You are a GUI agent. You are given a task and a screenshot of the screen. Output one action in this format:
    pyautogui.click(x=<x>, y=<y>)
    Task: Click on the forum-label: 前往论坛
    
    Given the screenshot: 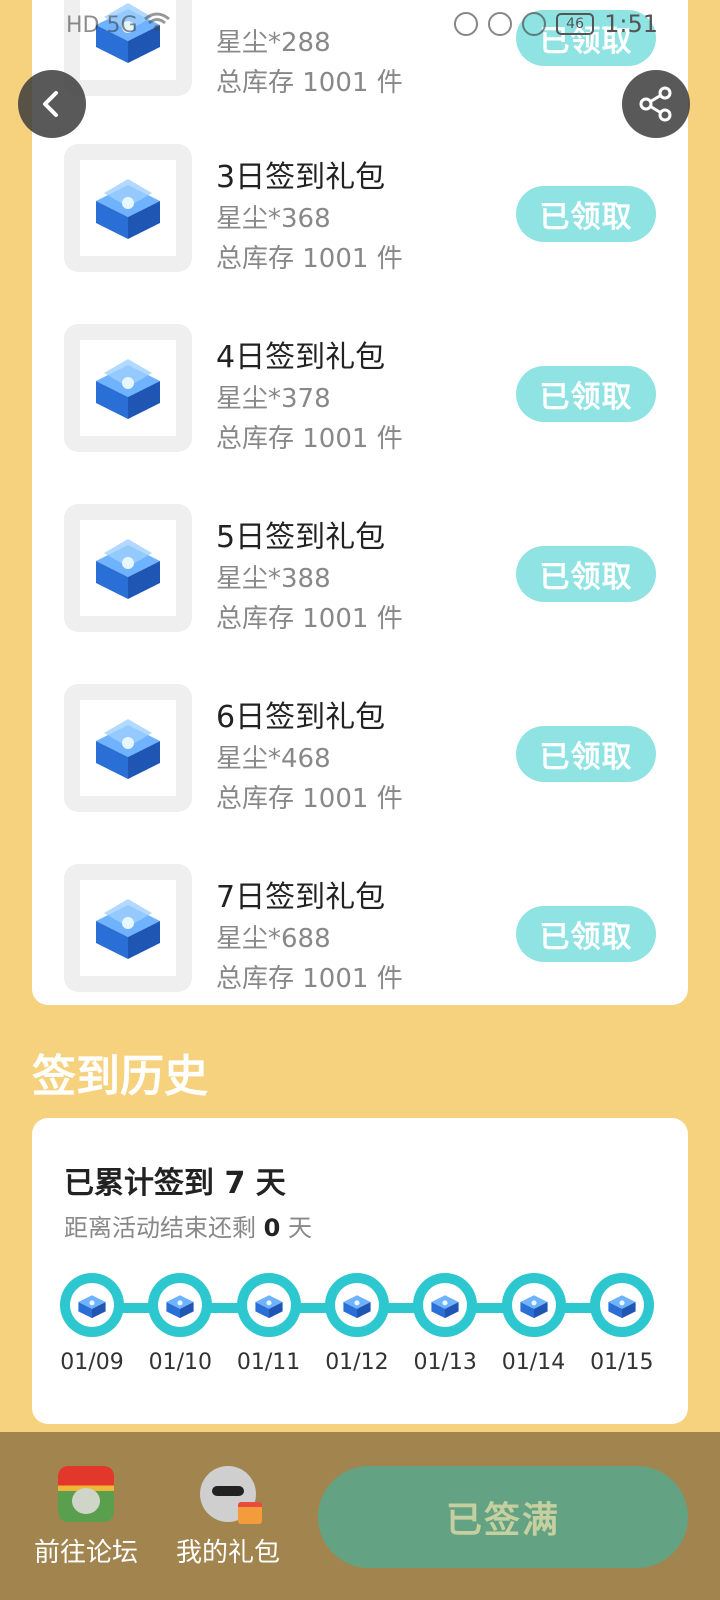 What is the action you would take?
    pyautogui.click(x=85, y=1553)
    